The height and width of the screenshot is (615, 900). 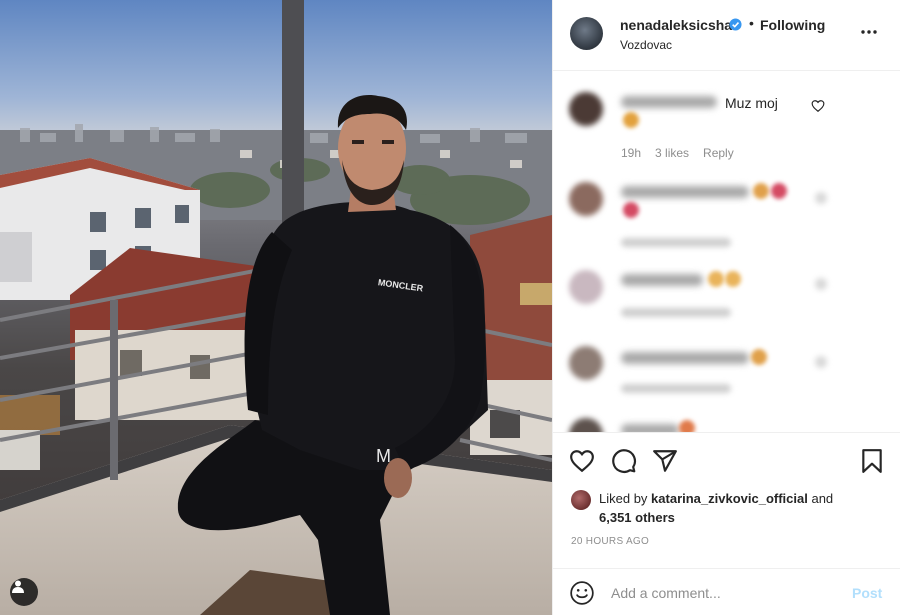 I want to click on author-username: nenadaleksicsha, so click(x=676, y=25).